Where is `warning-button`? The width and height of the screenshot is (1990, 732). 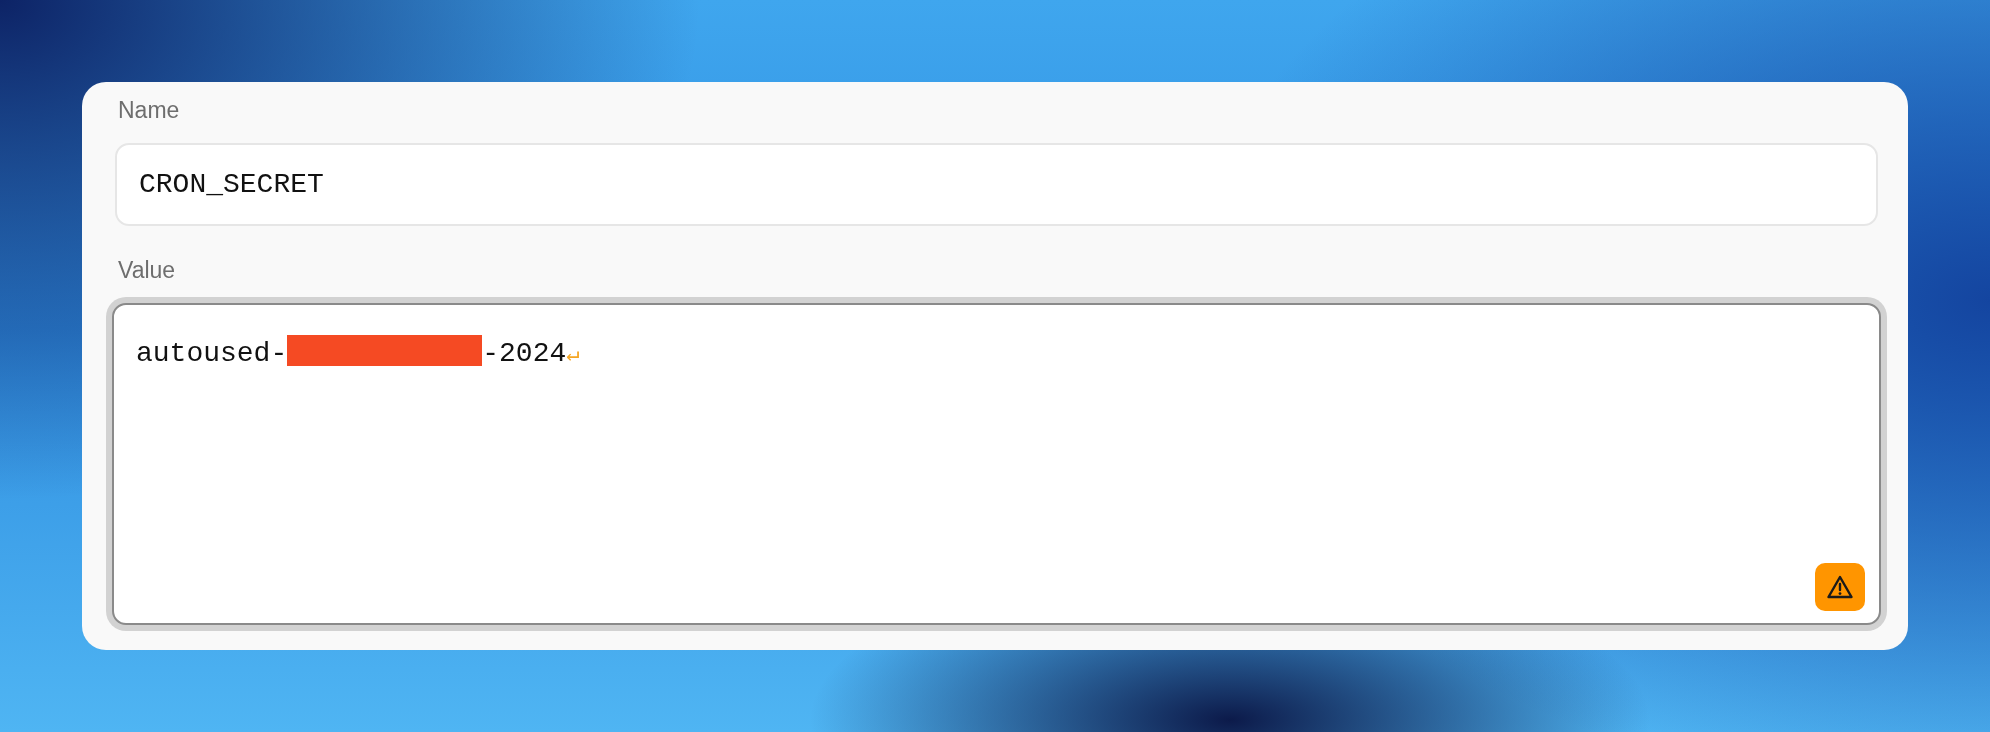
warning-button is located at coordinates (1840, 587).